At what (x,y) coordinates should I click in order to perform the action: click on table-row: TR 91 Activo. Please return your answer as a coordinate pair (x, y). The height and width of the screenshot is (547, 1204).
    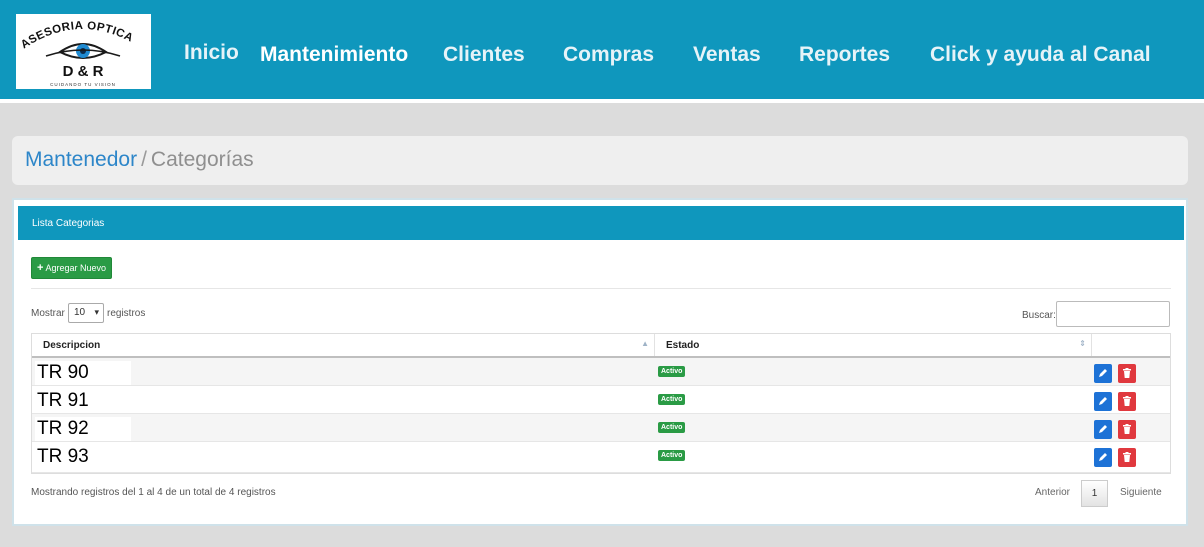
    Looking at the image, I should click on (601, 400).